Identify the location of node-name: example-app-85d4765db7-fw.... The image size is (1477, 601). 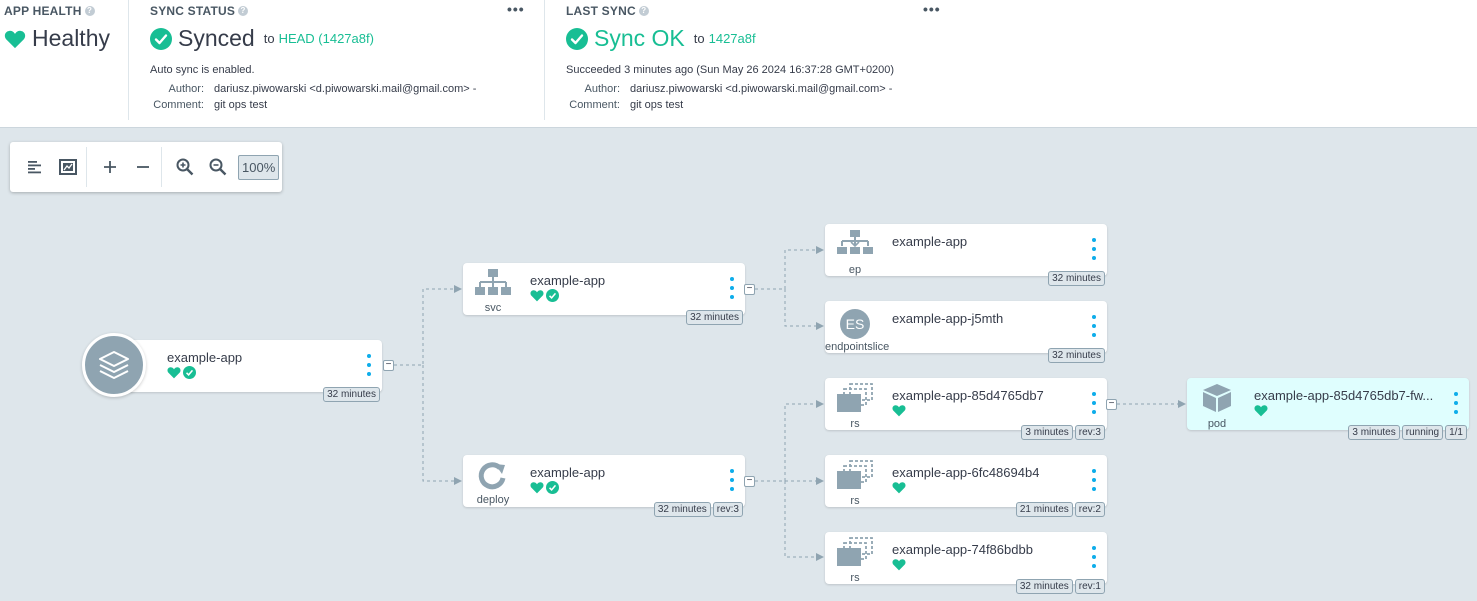
(1344, 395).